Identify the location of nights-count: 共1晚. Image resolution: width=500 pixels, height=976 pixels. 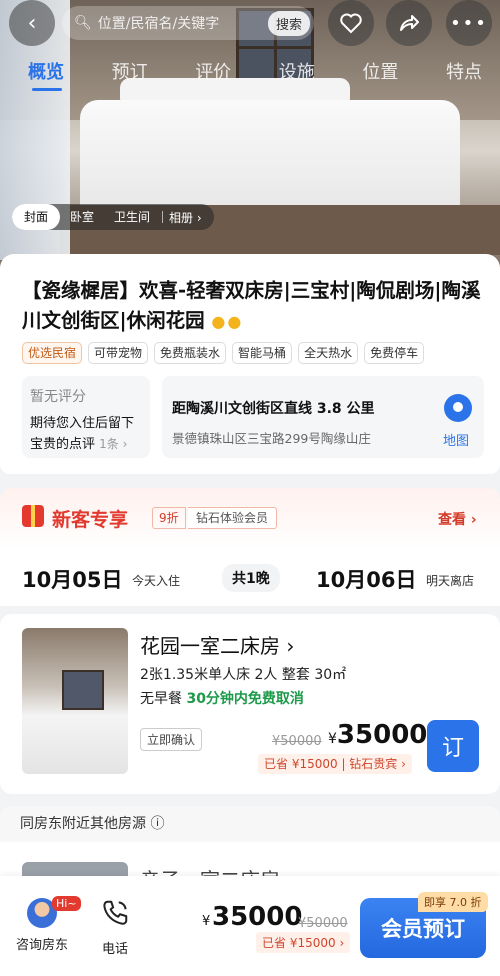
(251, 578).